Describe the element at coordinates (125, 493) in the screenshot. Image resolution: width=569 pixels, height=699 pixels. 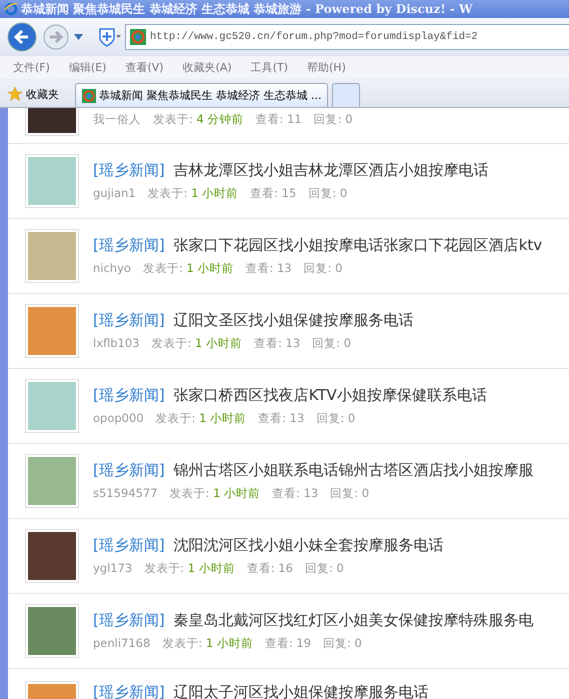
I see `author-name: s51594577` at that location.